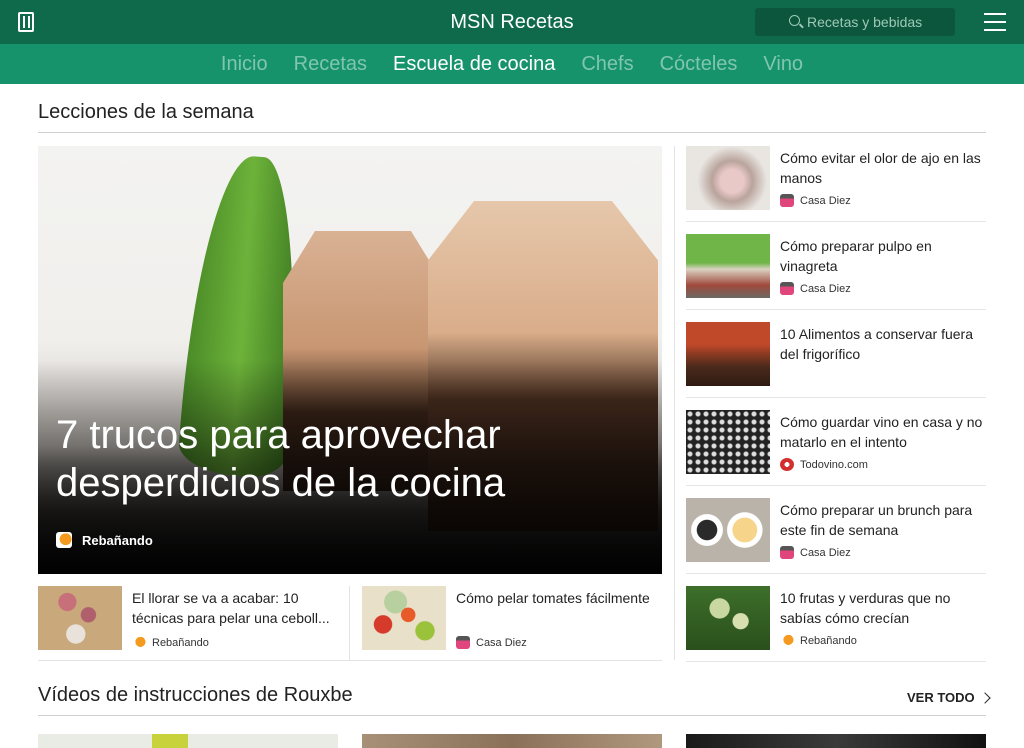 This screenshot has width=1024, height=748. What do you see at coordinates (607, 68) in the screenshot?
I see `nav-item-chefs: Chefs` at bounding box center [607, 68].